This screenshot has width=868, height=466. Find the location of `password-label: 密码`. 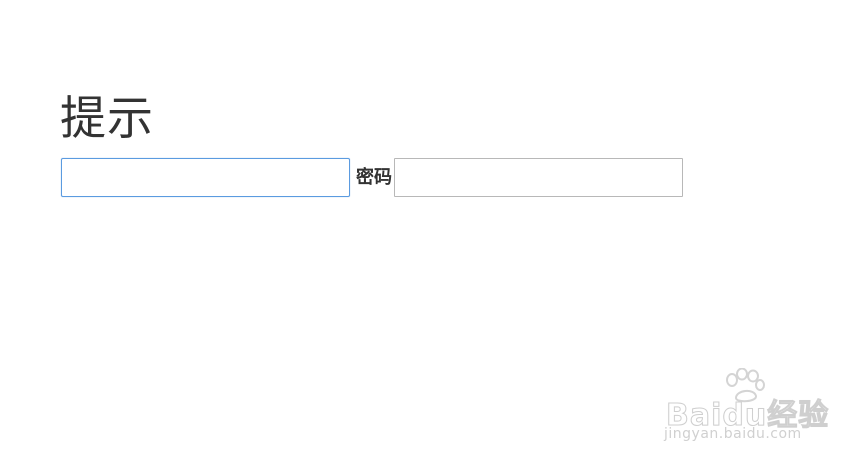

password-label: 密码 is located at coordinates (374, 177).